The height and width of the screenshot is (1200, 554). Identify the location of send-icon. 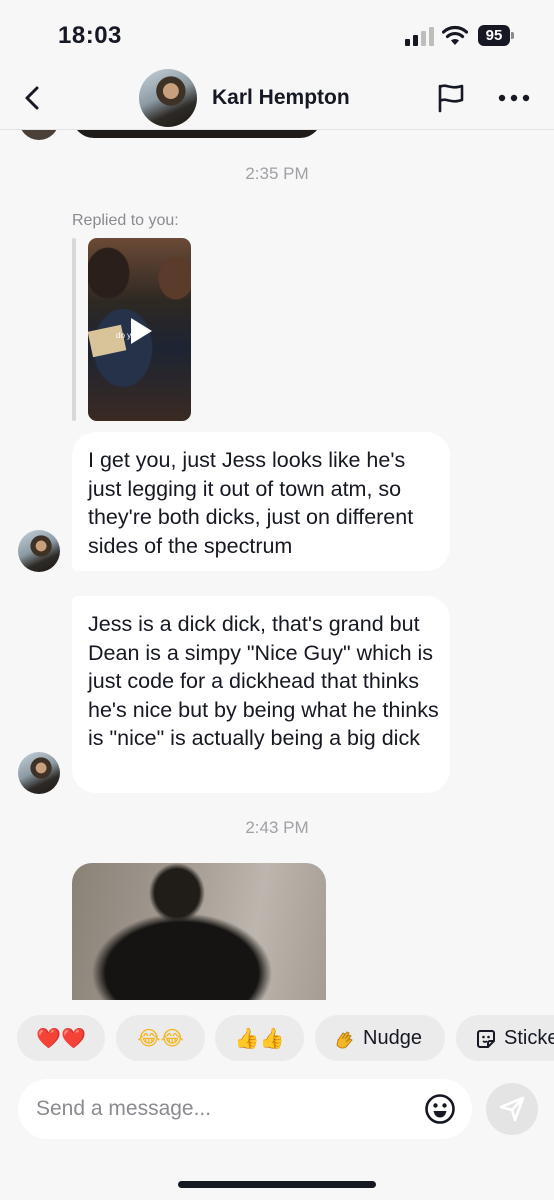
(512, 1109).